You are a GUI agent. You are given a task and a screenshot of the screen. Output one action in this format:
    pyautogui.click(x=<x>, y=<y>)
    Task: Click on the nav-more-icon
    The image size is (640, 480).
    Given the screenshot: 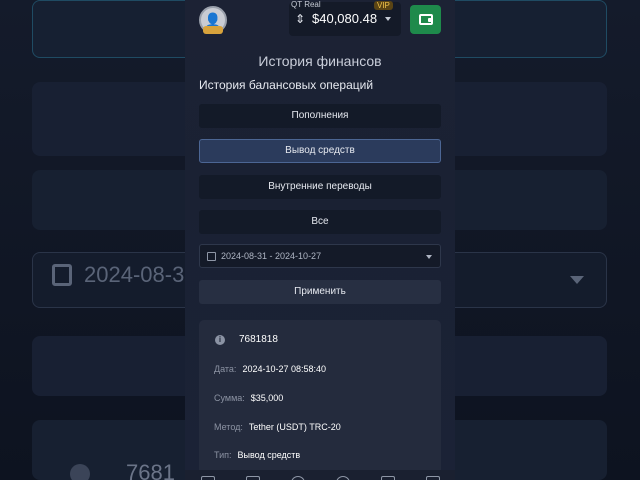 What is the action you would take?
    pyautogui.click(x=432, y=478)
    